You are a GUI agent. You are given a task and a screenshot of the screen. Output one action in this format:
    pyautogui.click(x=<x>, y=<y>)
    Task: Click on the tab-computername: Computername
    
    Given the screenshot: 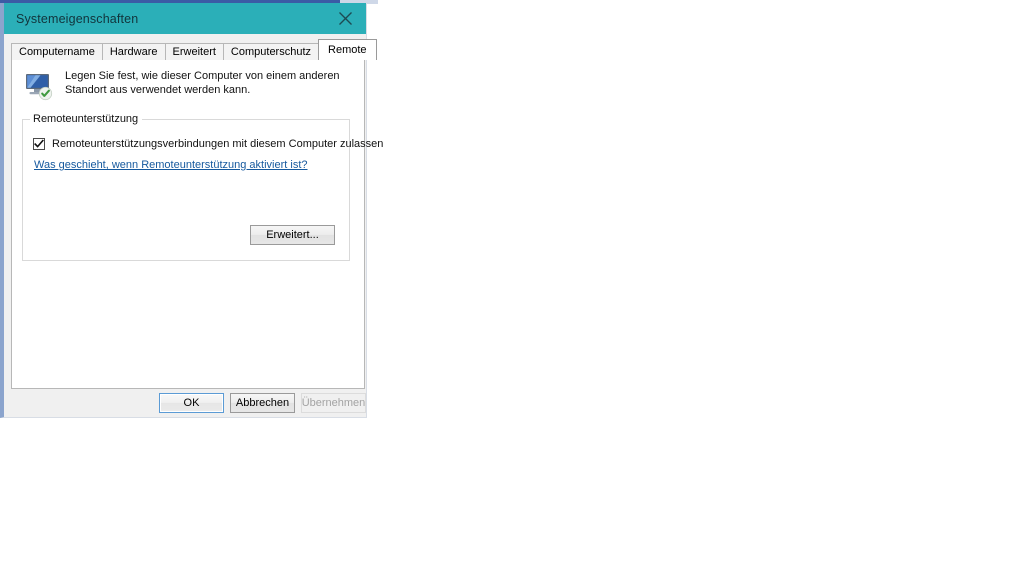 What is the action you would take?
    pyautogui.click(x=57, y=51)
    